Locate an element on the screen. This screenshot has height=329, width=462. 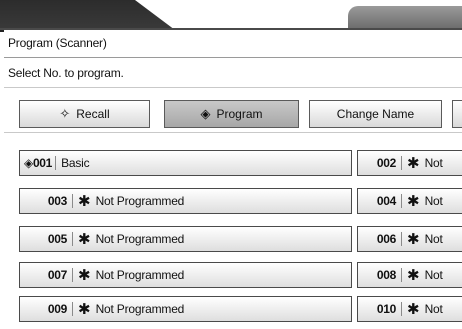
program-key-005: 005 ✱ Not Programmed is located at coordinates (185, 239).